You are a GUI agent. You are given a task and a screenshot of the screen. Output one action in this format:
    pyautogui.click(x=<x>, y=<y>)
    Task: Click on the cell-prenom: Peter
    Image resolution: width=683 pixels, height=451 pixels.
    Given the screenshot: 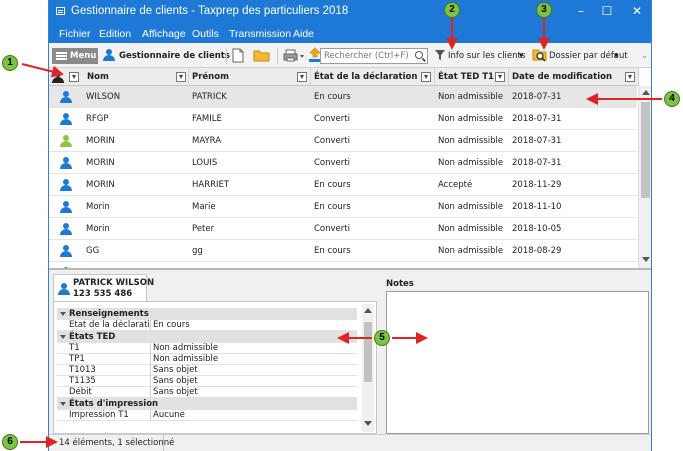 What is the action you would take?
    pyautogui.click(x=203, y=229)
    